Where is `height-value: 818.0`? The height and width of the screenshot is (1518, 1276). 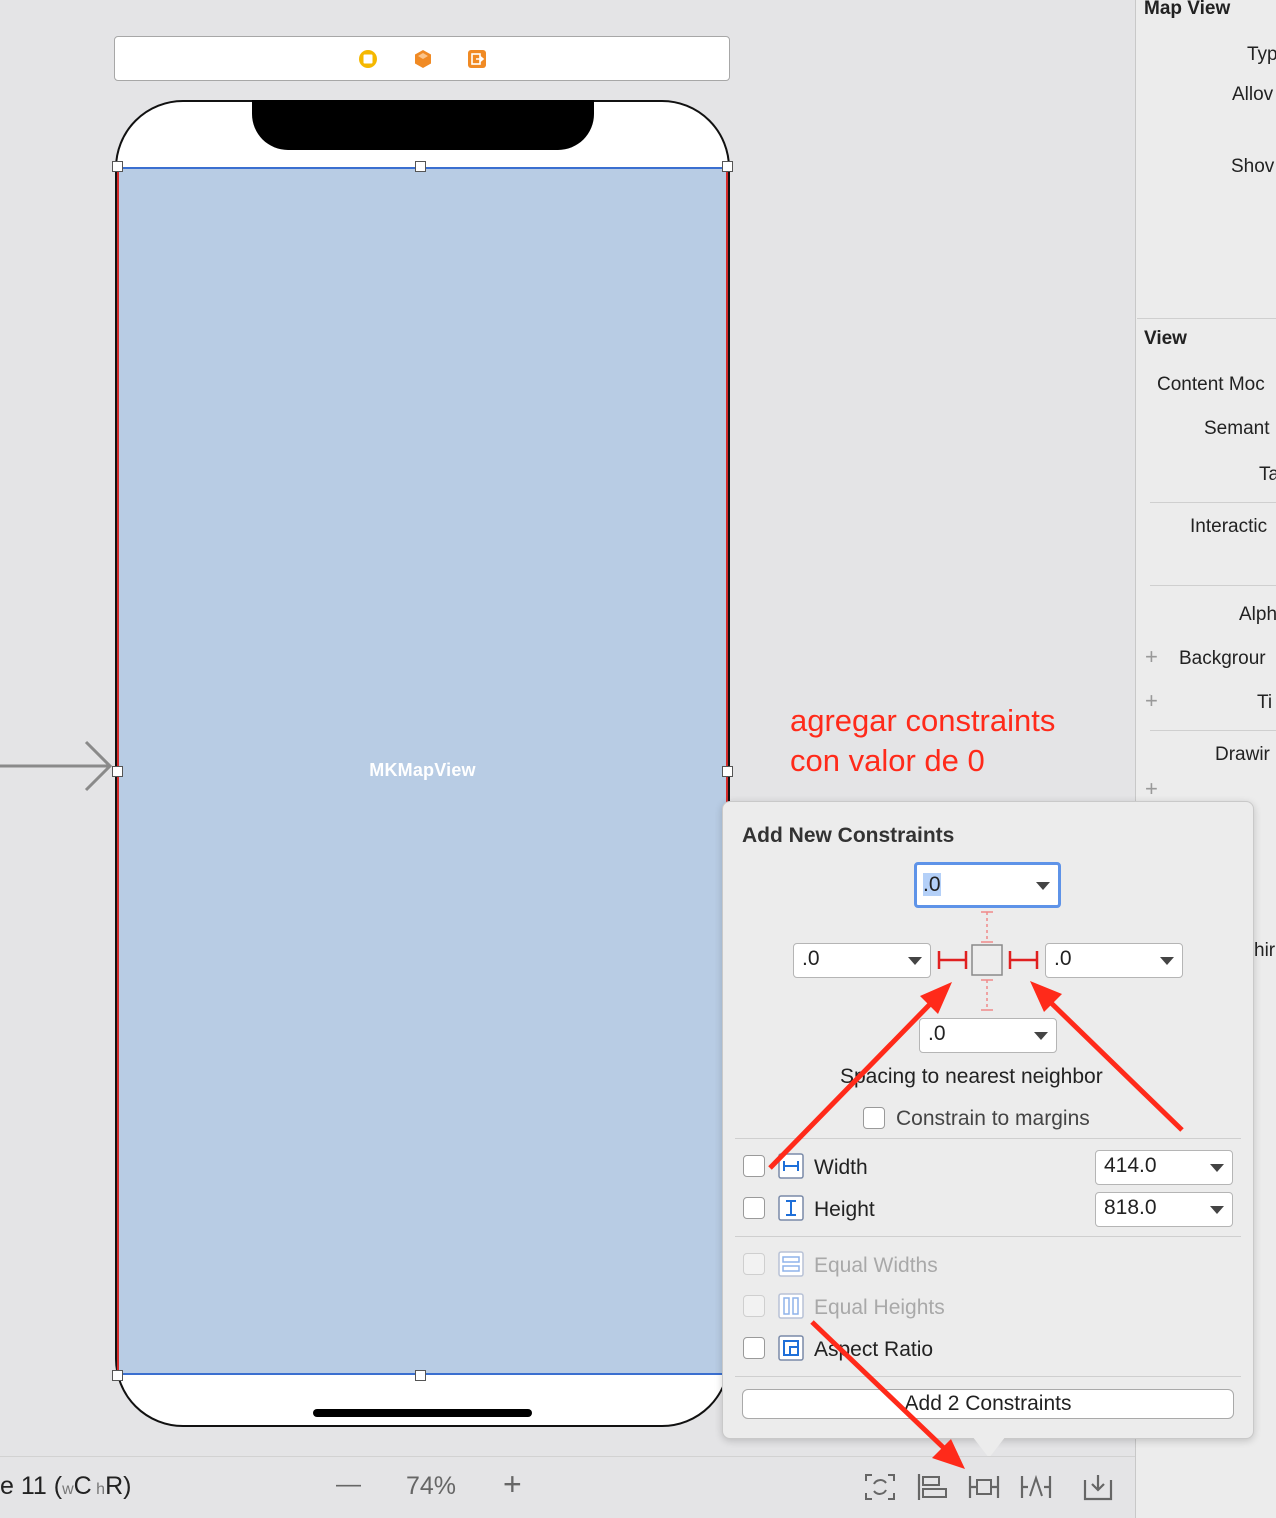 height-value: 818.0 is located at coordinates (1130, 1207).